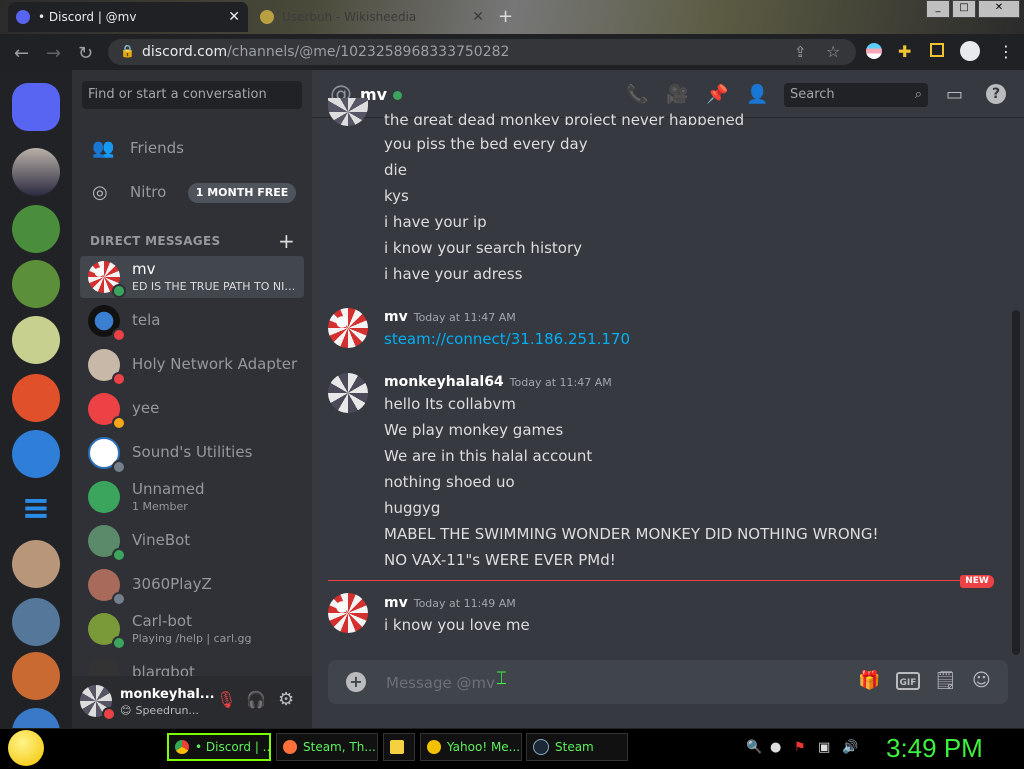 The height and width of the screenshot is (769, 1024). I want to click on message-input, so click(586, 683).